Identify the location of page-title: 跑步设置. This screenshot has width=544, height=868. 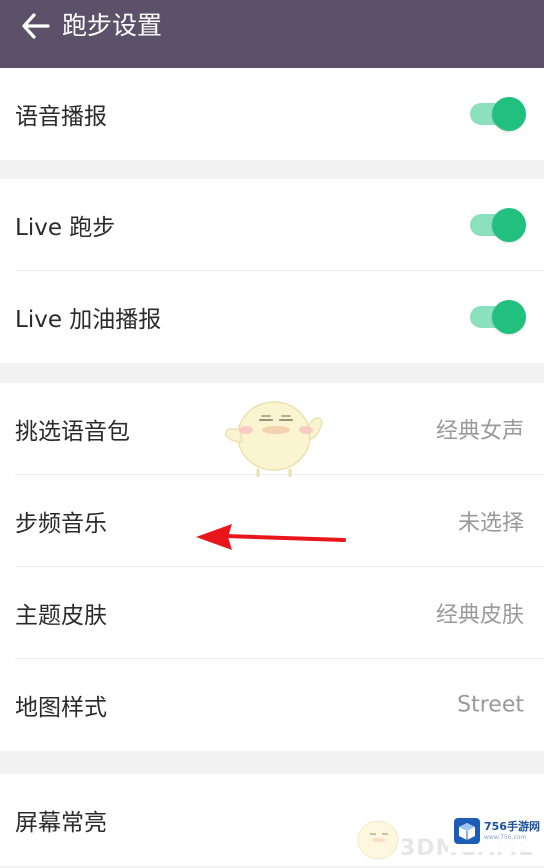
(112, 25).